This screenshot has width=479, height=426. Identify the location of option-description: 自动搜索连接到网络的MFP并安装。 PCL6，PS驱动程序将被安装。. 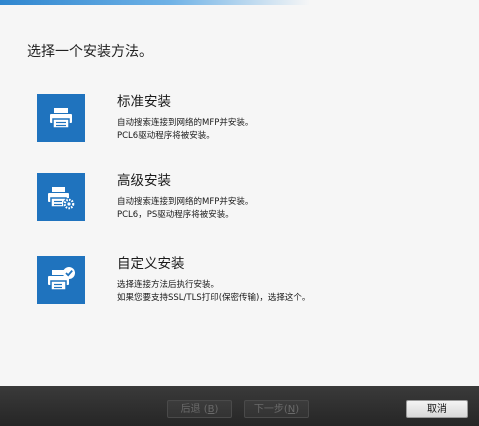
(185, 208).